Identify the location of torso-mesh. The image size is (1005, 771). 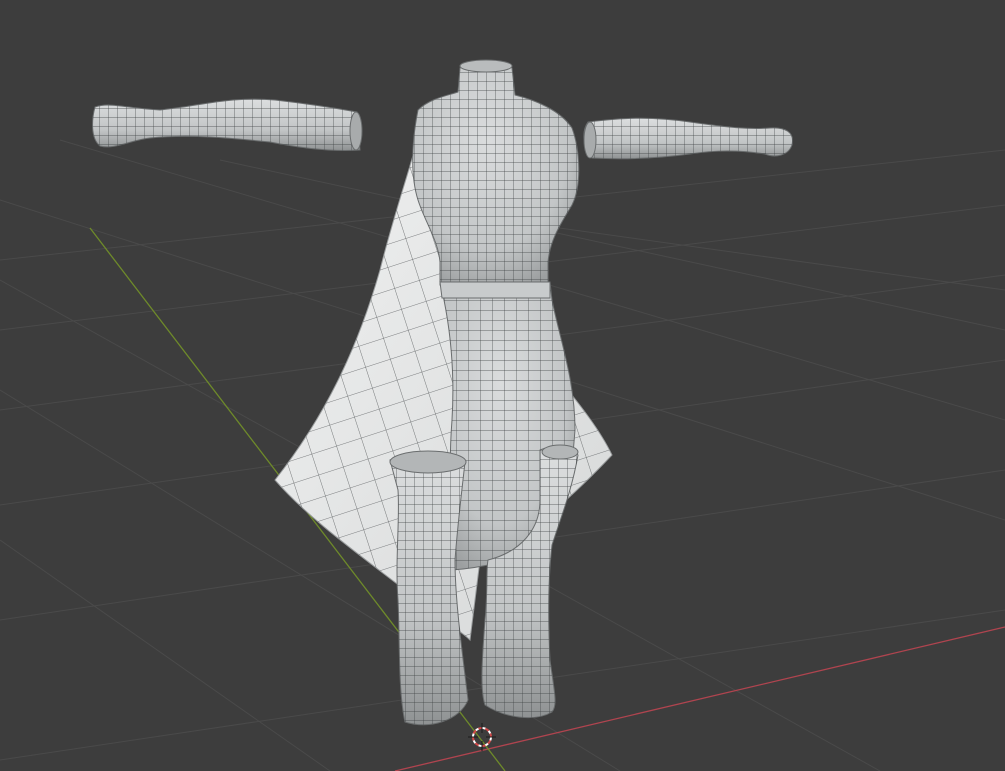
(496, 172).